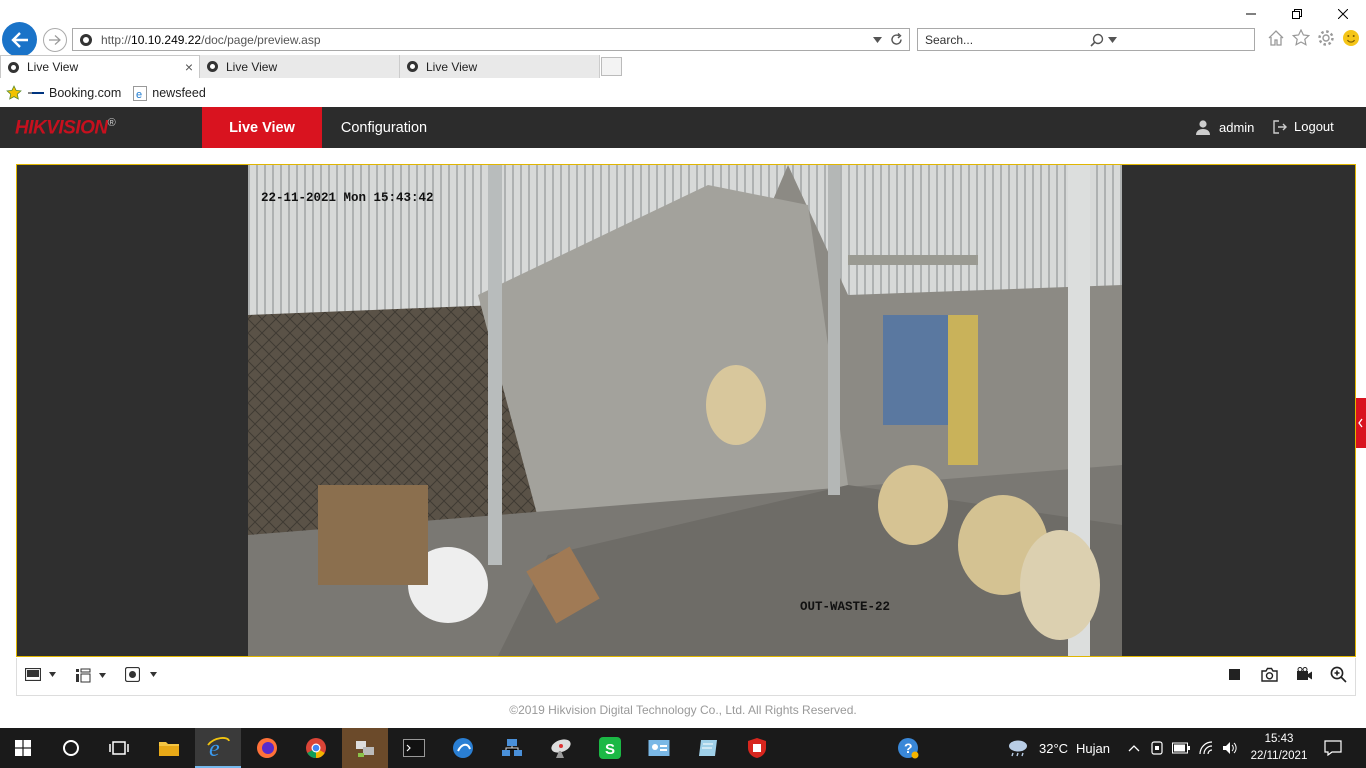  Describe the element at coordinates (119, 748) in the screenshot. I see `task-view-button` at that location.